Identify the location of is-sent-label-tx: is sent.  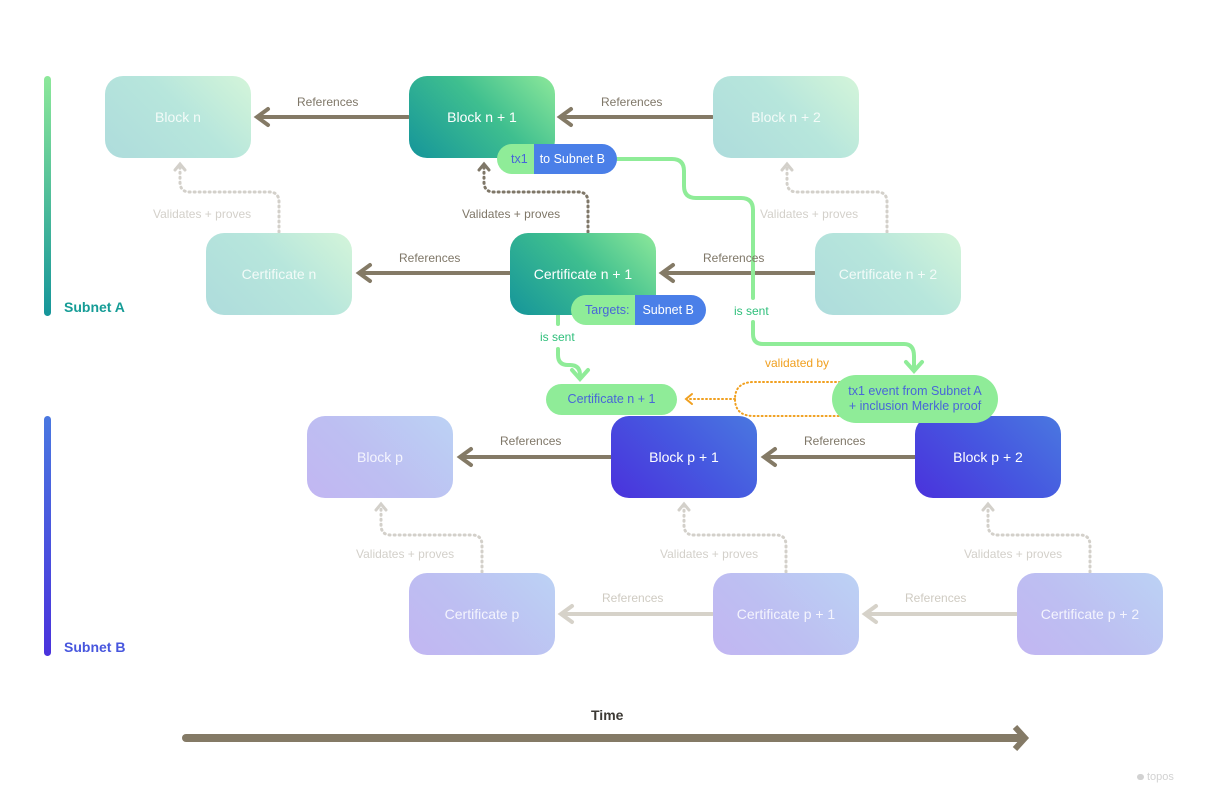
(751, 311).